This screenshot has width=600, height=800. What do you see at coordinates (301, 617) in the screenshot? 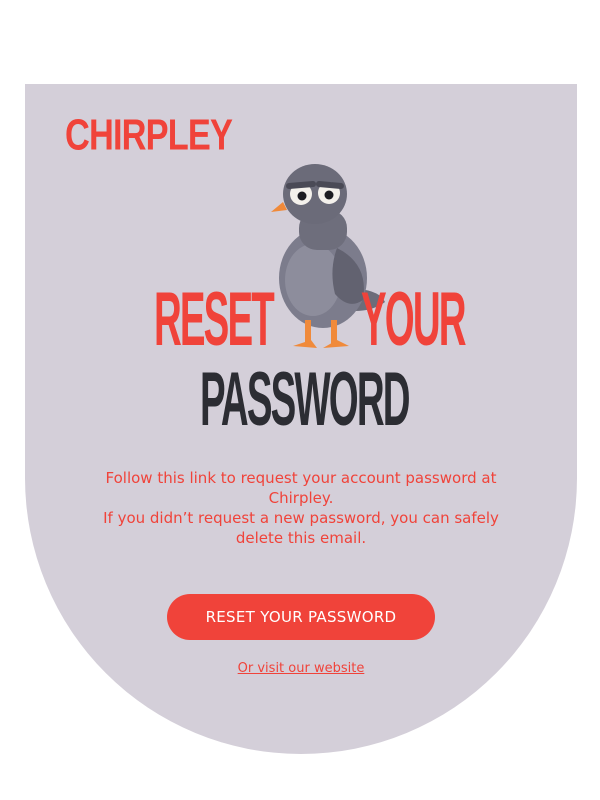
I see `reset-password-button: RESET YOUR PASSWORD` at bounding box center [301, 617].